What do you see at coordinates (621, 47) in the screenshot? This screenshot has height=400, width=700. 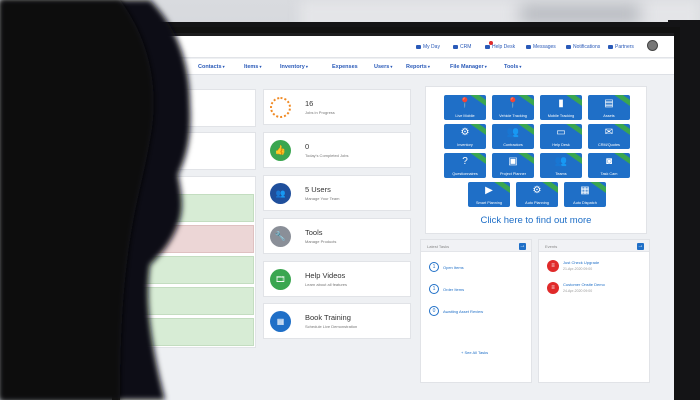 I see `topbar-item-partners: Partners` at bounding box center [621, 47].